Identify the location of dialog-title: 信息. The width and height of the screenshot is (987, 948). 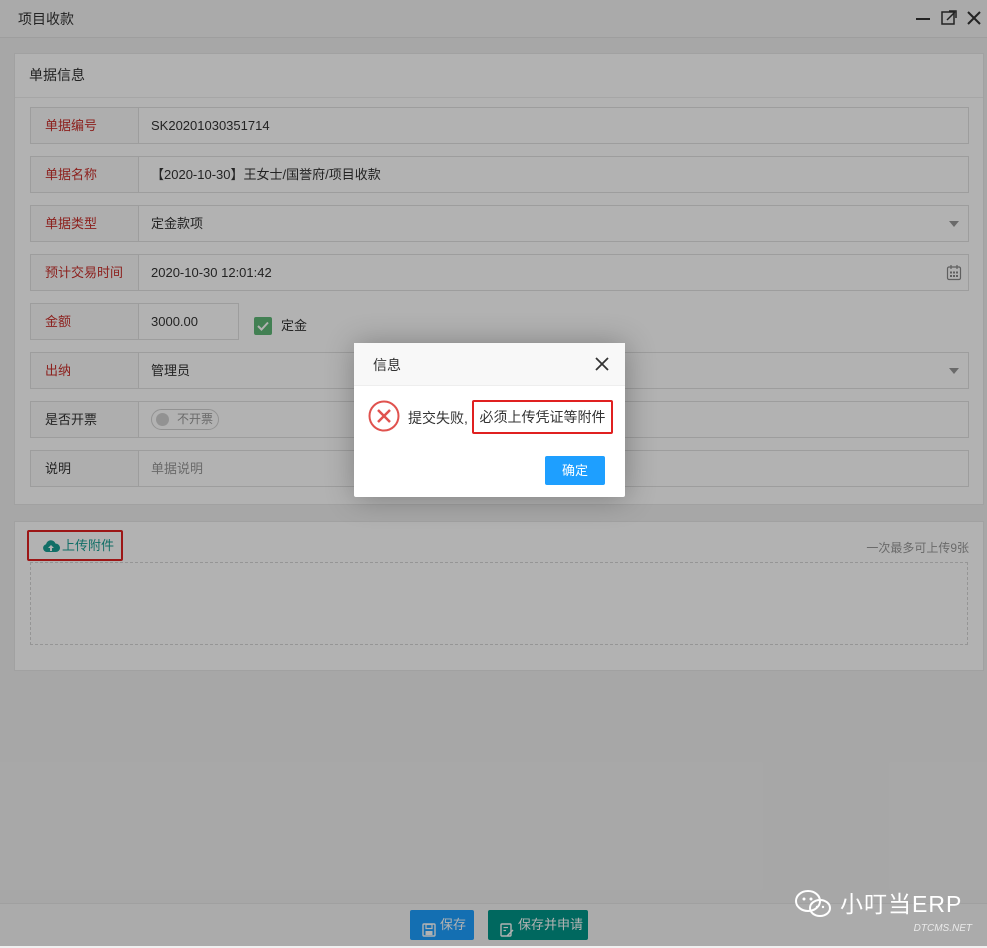
(387, 365).